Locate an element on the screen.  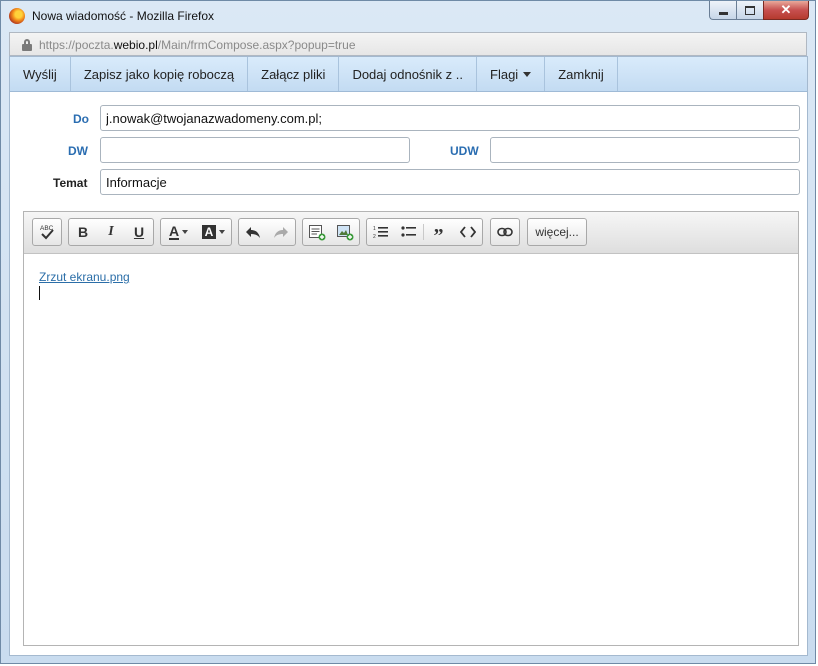
unordered-list-button is located at coordinates (409, 232).